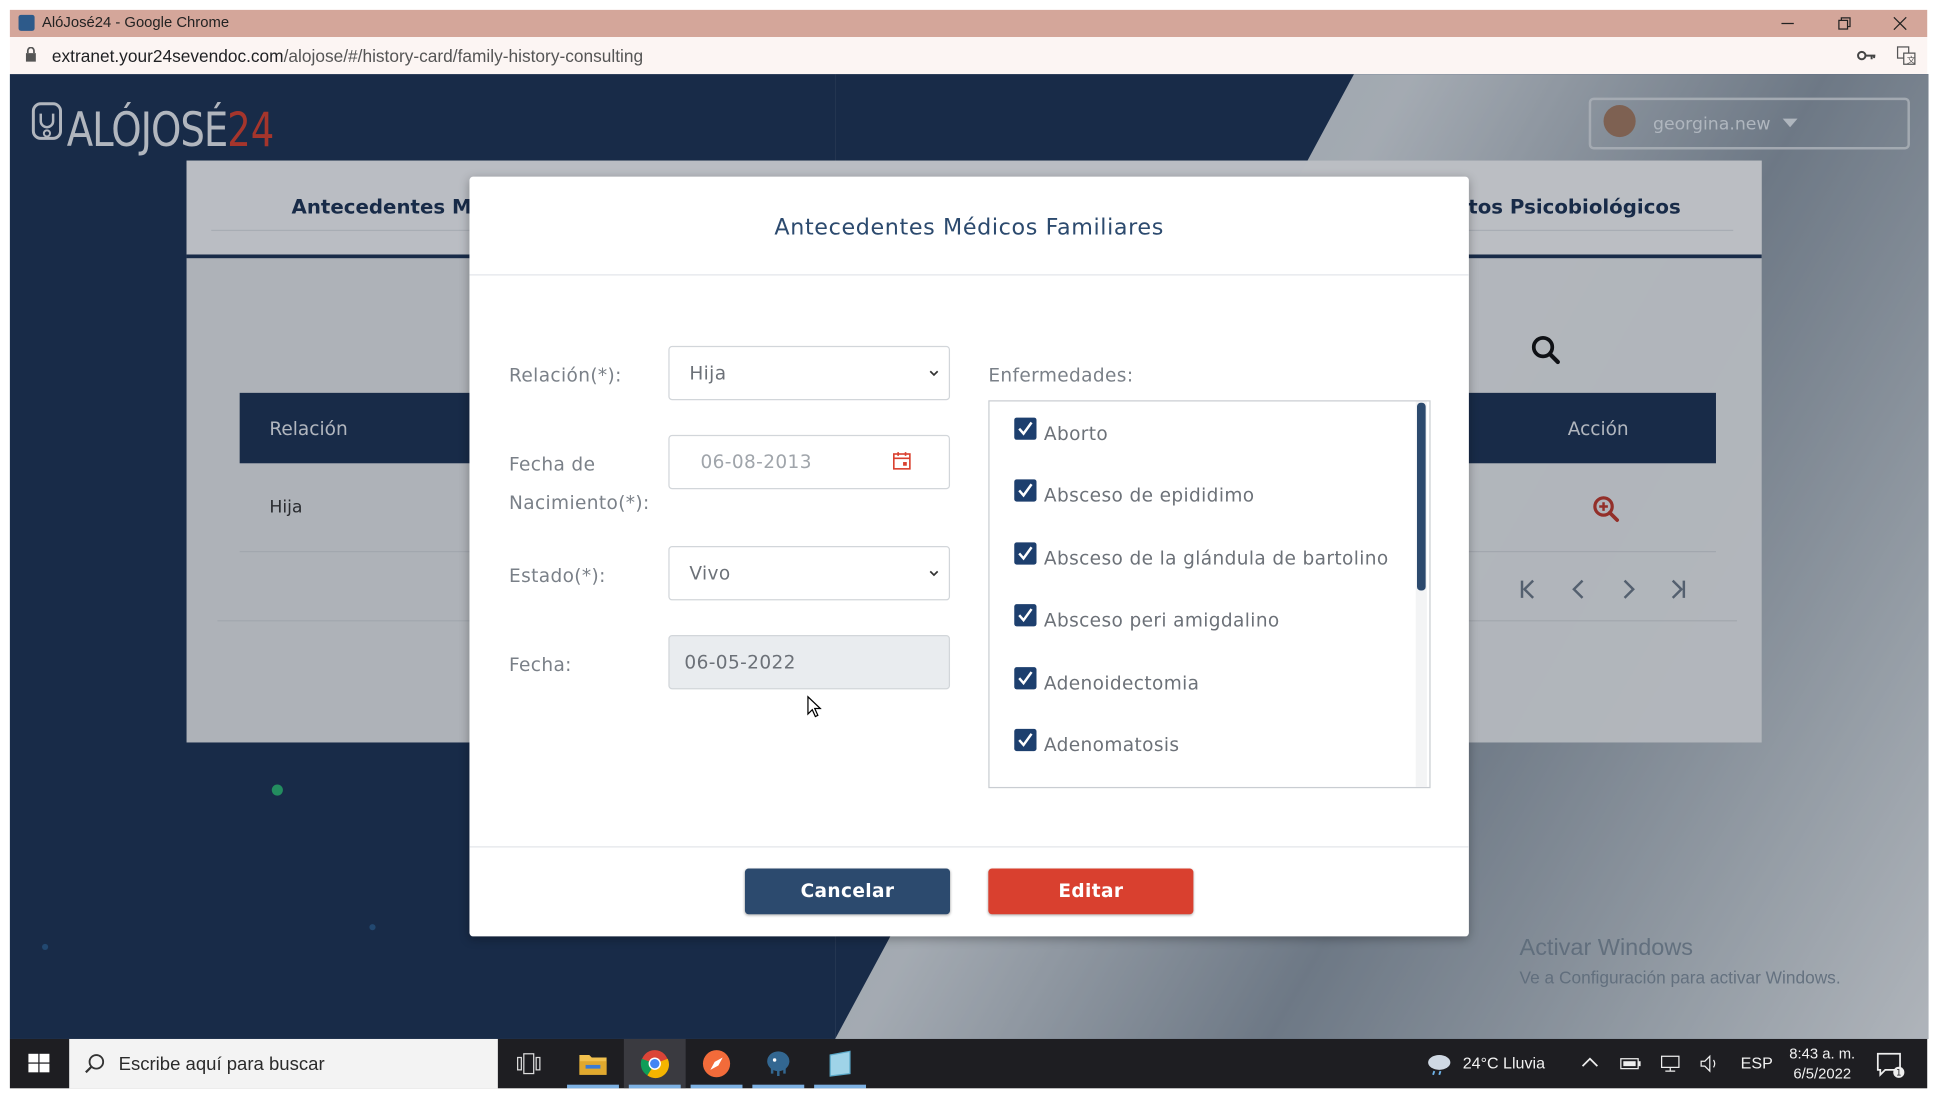 The width and height of the screenshot is (1937, 1097). Describe the element at coordinates (552, 464) in the screenshot. I see `fecha-nacimiento-label: Fecha de` at that location.